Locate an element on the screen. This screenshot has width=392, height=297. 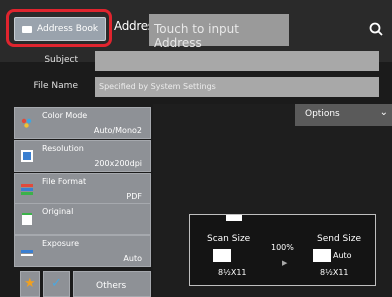
file-format-button: File Format PDF is located at coordinates (82, 189).